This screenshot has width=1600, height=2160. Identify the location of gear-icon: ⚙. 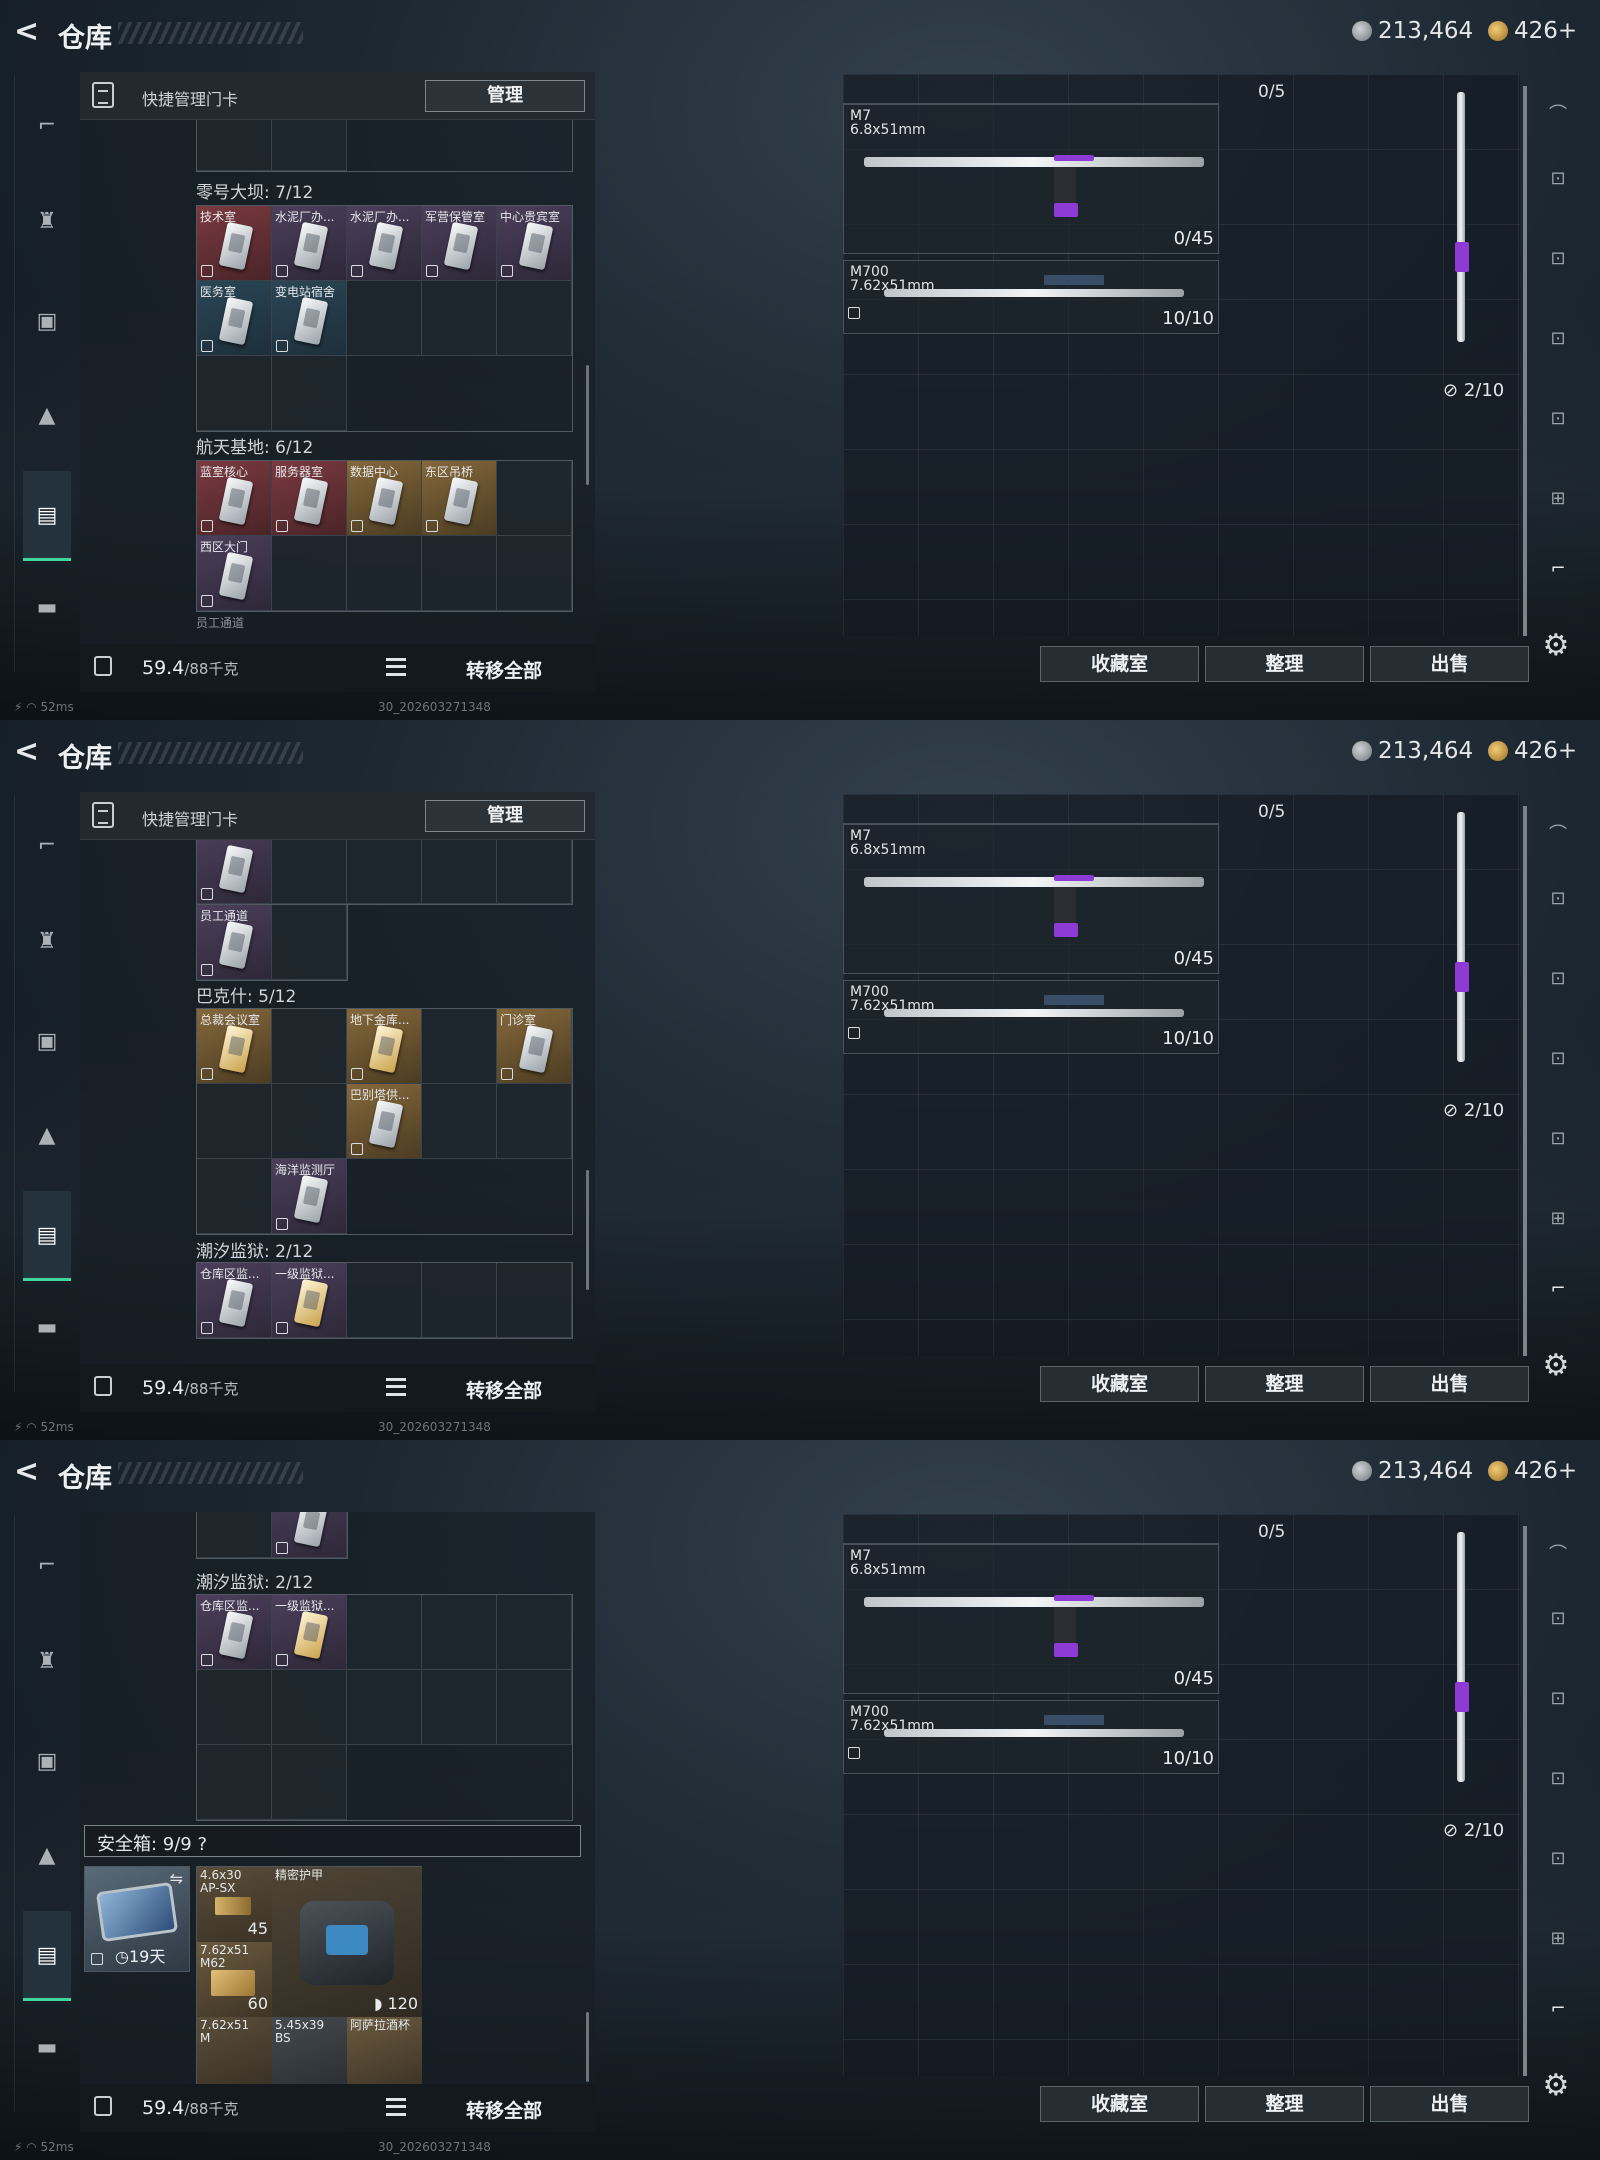
(1556, 1366).